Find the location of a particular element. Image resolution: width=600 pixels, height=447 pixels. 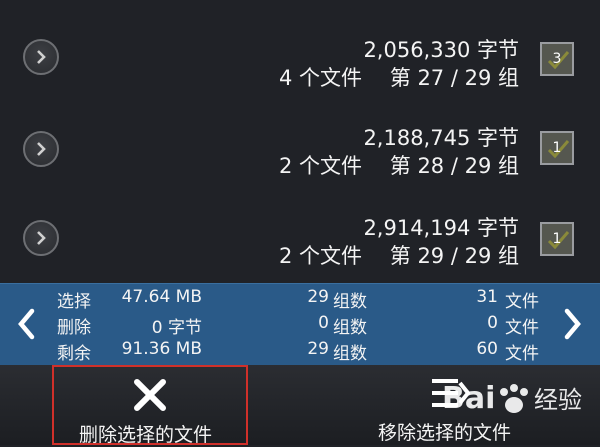

stat-row-deleted: 删除 0 字节 0 组数 0 文件 is located at coordinates (300, 326).